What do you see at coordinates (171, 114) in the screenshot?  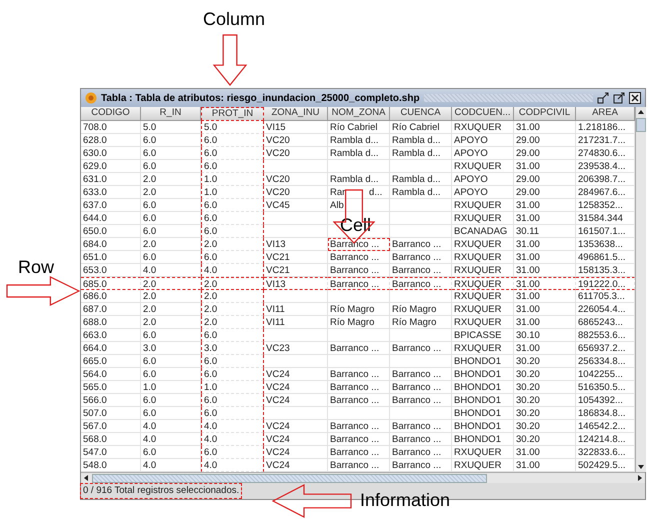 I see `column-header: R_IN` at bounding box center [171, 114].